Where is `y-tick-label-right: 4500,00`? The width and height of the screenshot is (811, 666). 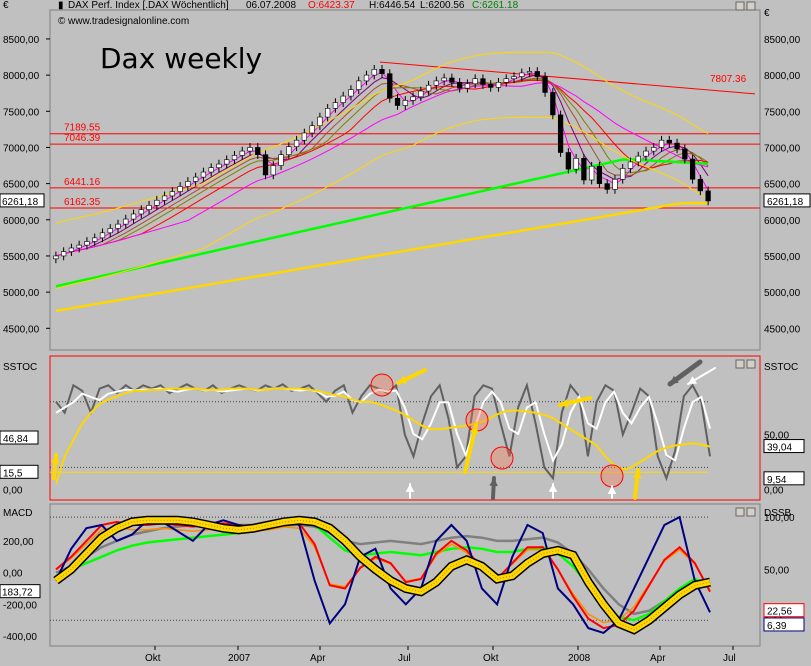
y-tick-label-right: 4500,00 is located at coordinates (782, 329).